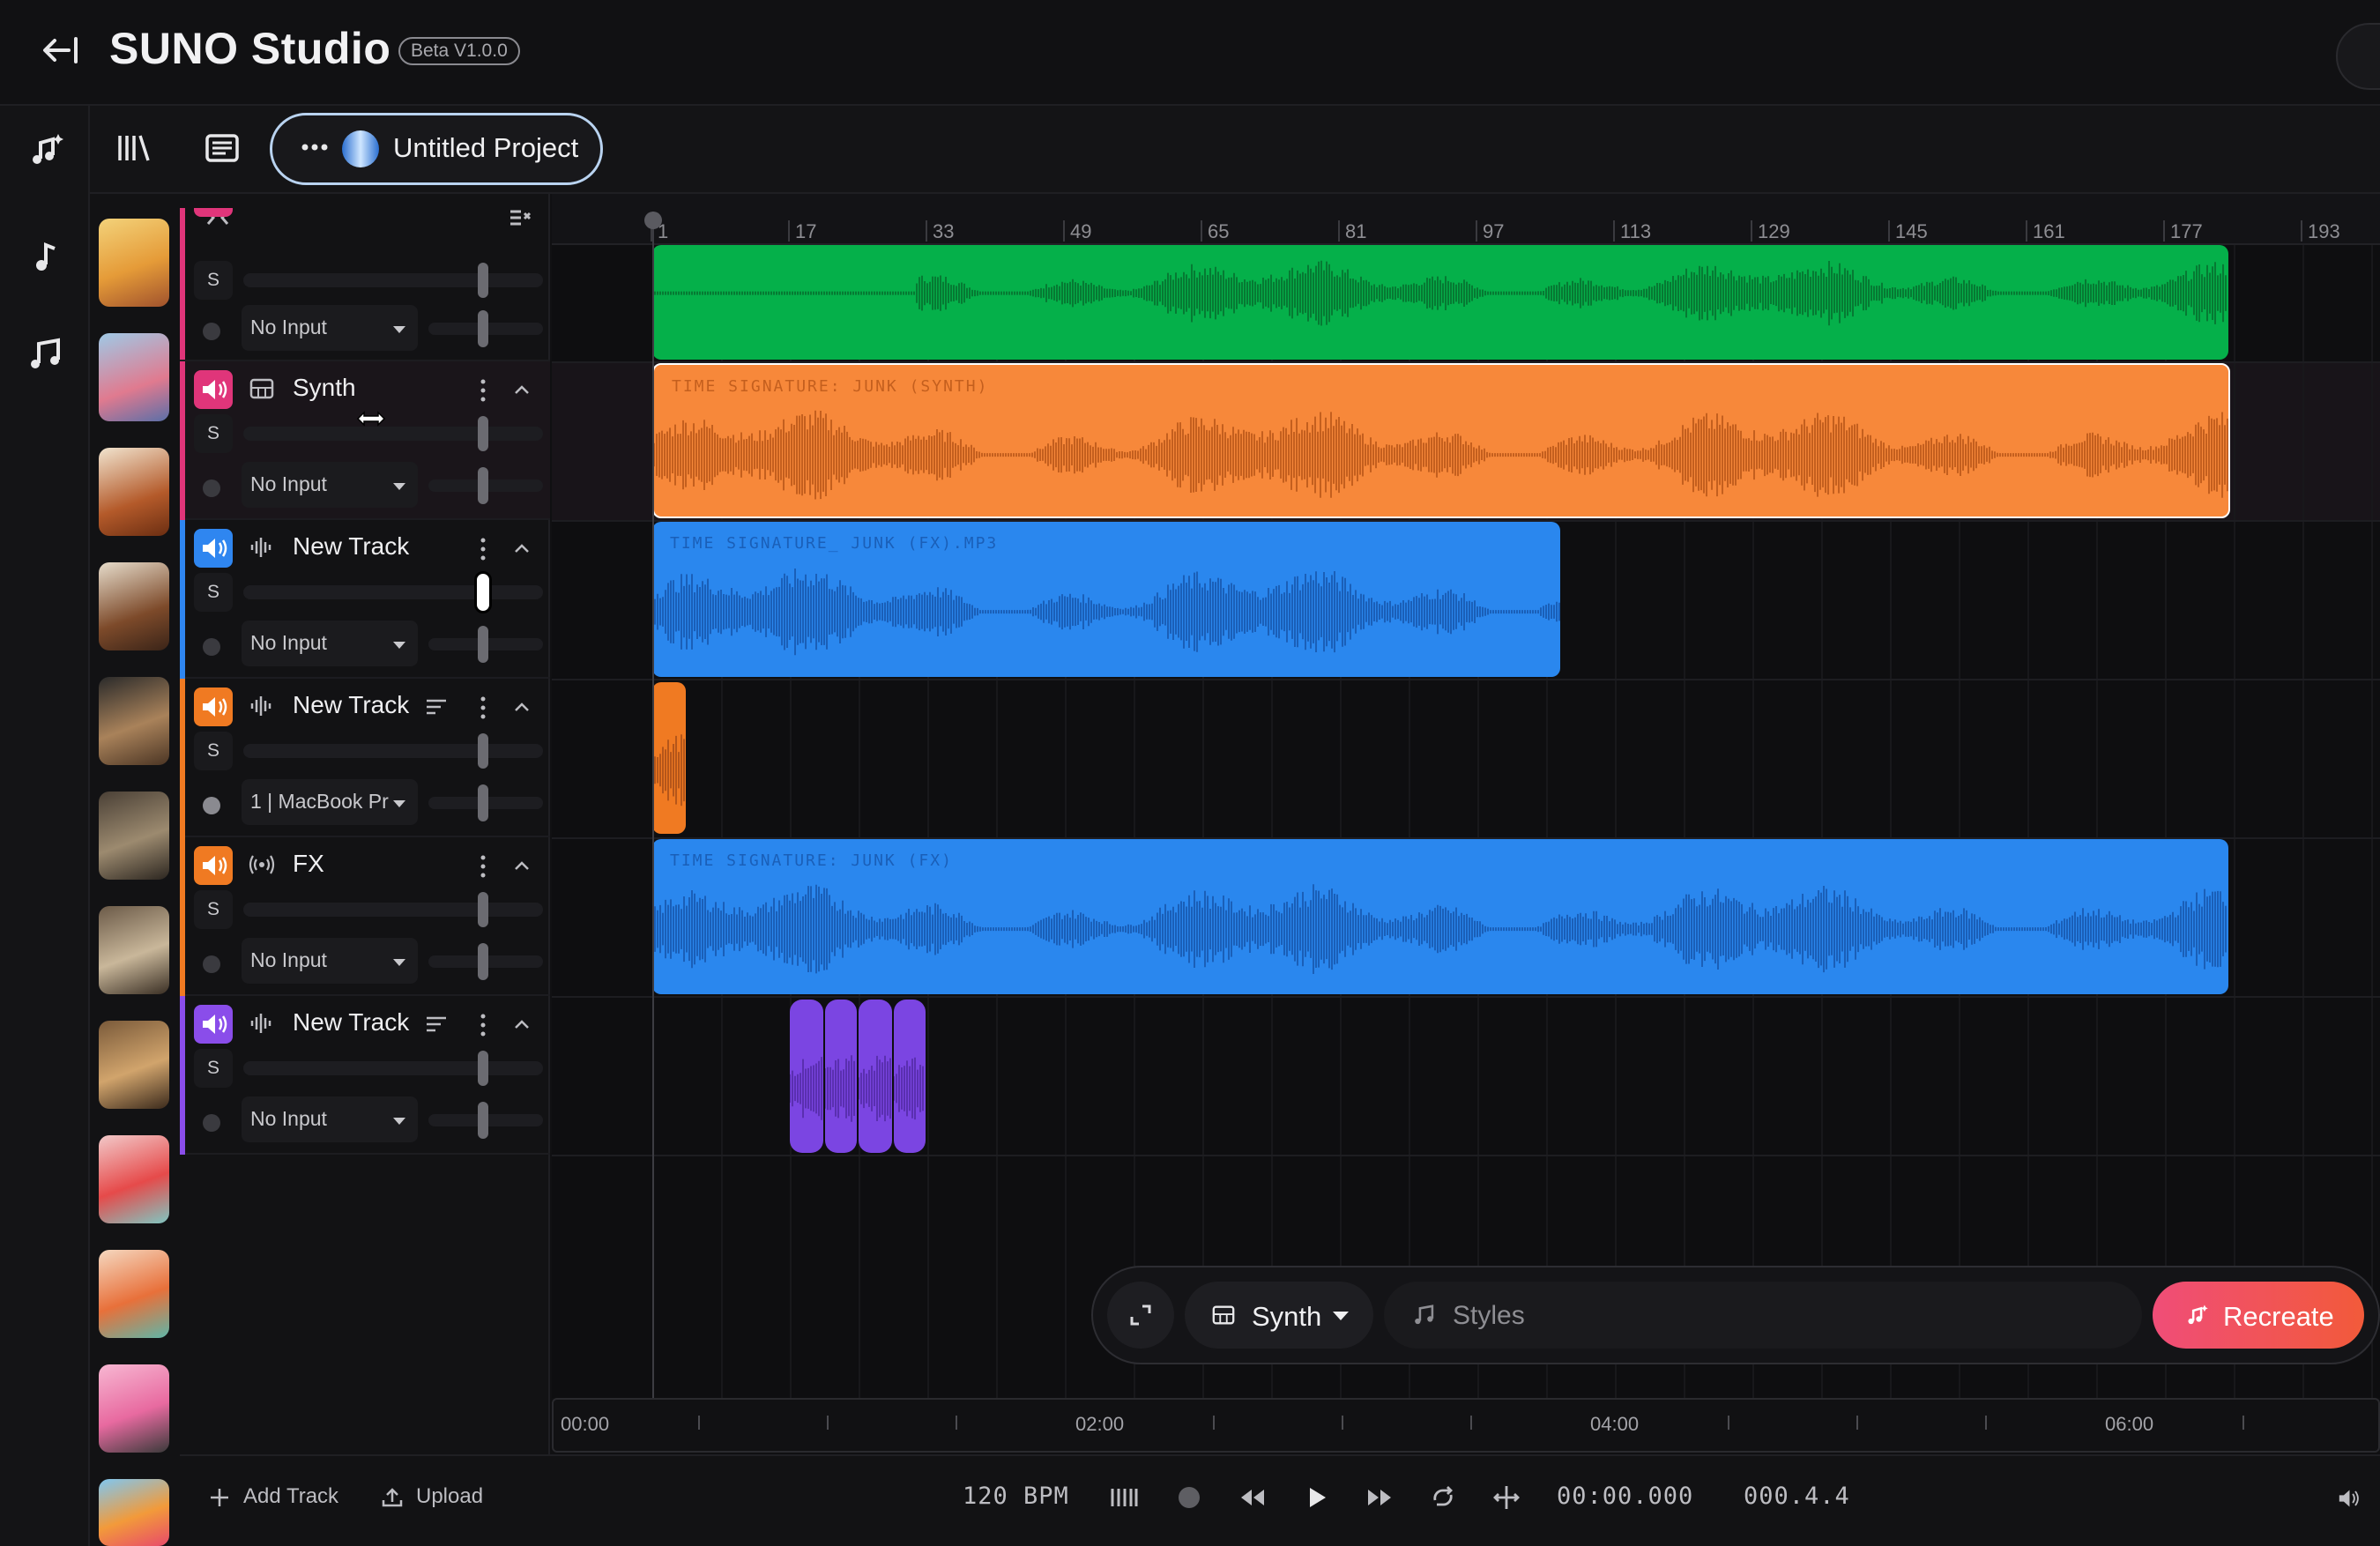 The width and height of the screenshot is (2380, 1546). I want to click on metronome-icon, so click(1124, 1498).